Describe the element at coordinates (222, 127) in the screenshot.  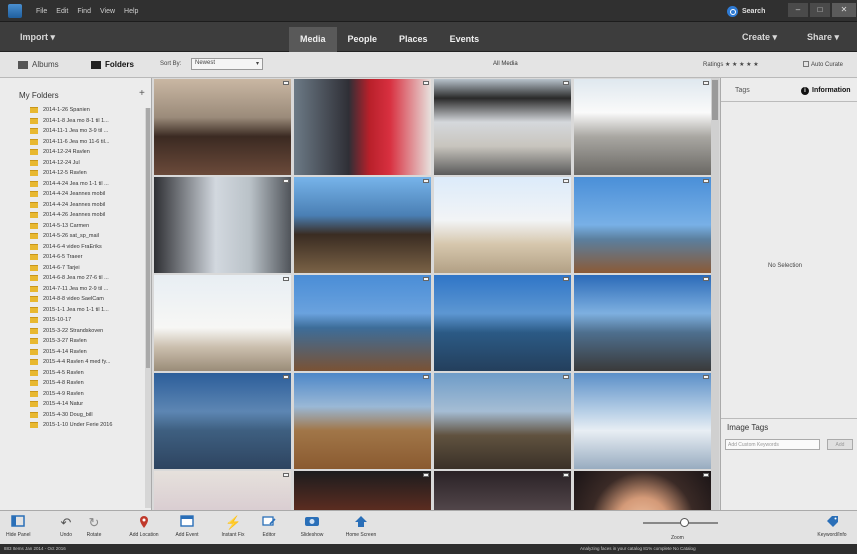
I see `photo-thumbnail-girl-portrait-platform` at that location.